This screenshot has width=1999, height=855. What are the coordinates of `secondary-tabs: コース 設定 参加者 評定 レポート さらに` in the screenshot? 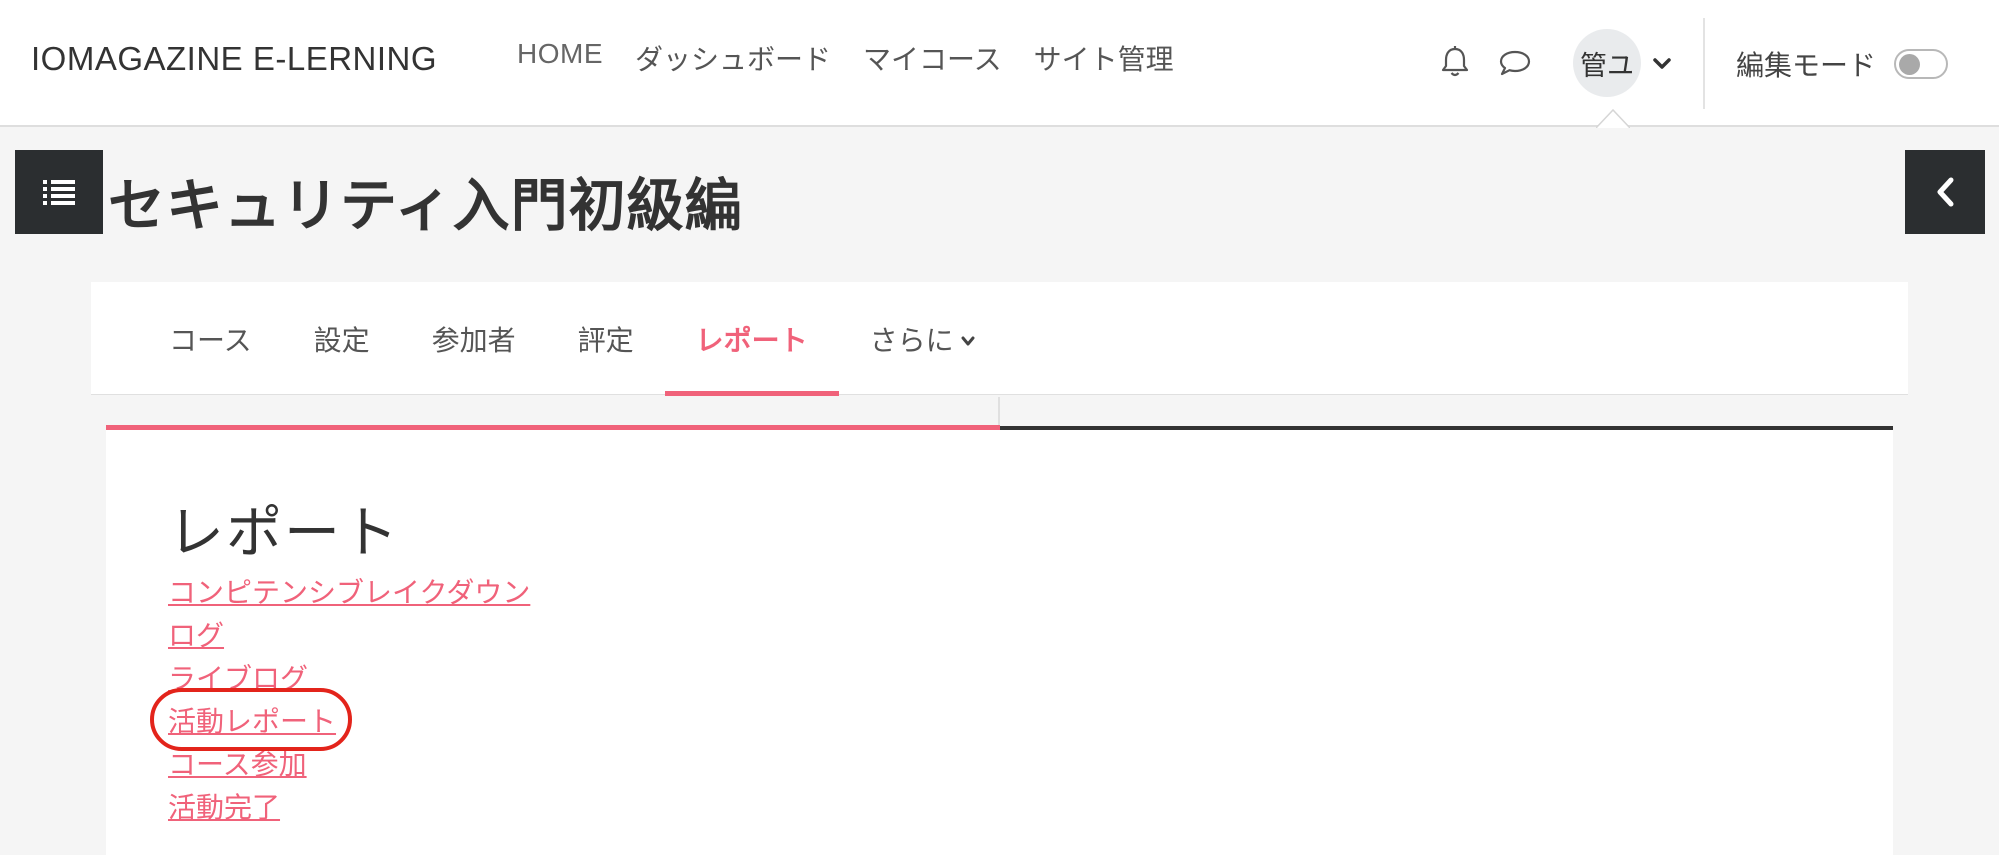 It's located at (588, 339).